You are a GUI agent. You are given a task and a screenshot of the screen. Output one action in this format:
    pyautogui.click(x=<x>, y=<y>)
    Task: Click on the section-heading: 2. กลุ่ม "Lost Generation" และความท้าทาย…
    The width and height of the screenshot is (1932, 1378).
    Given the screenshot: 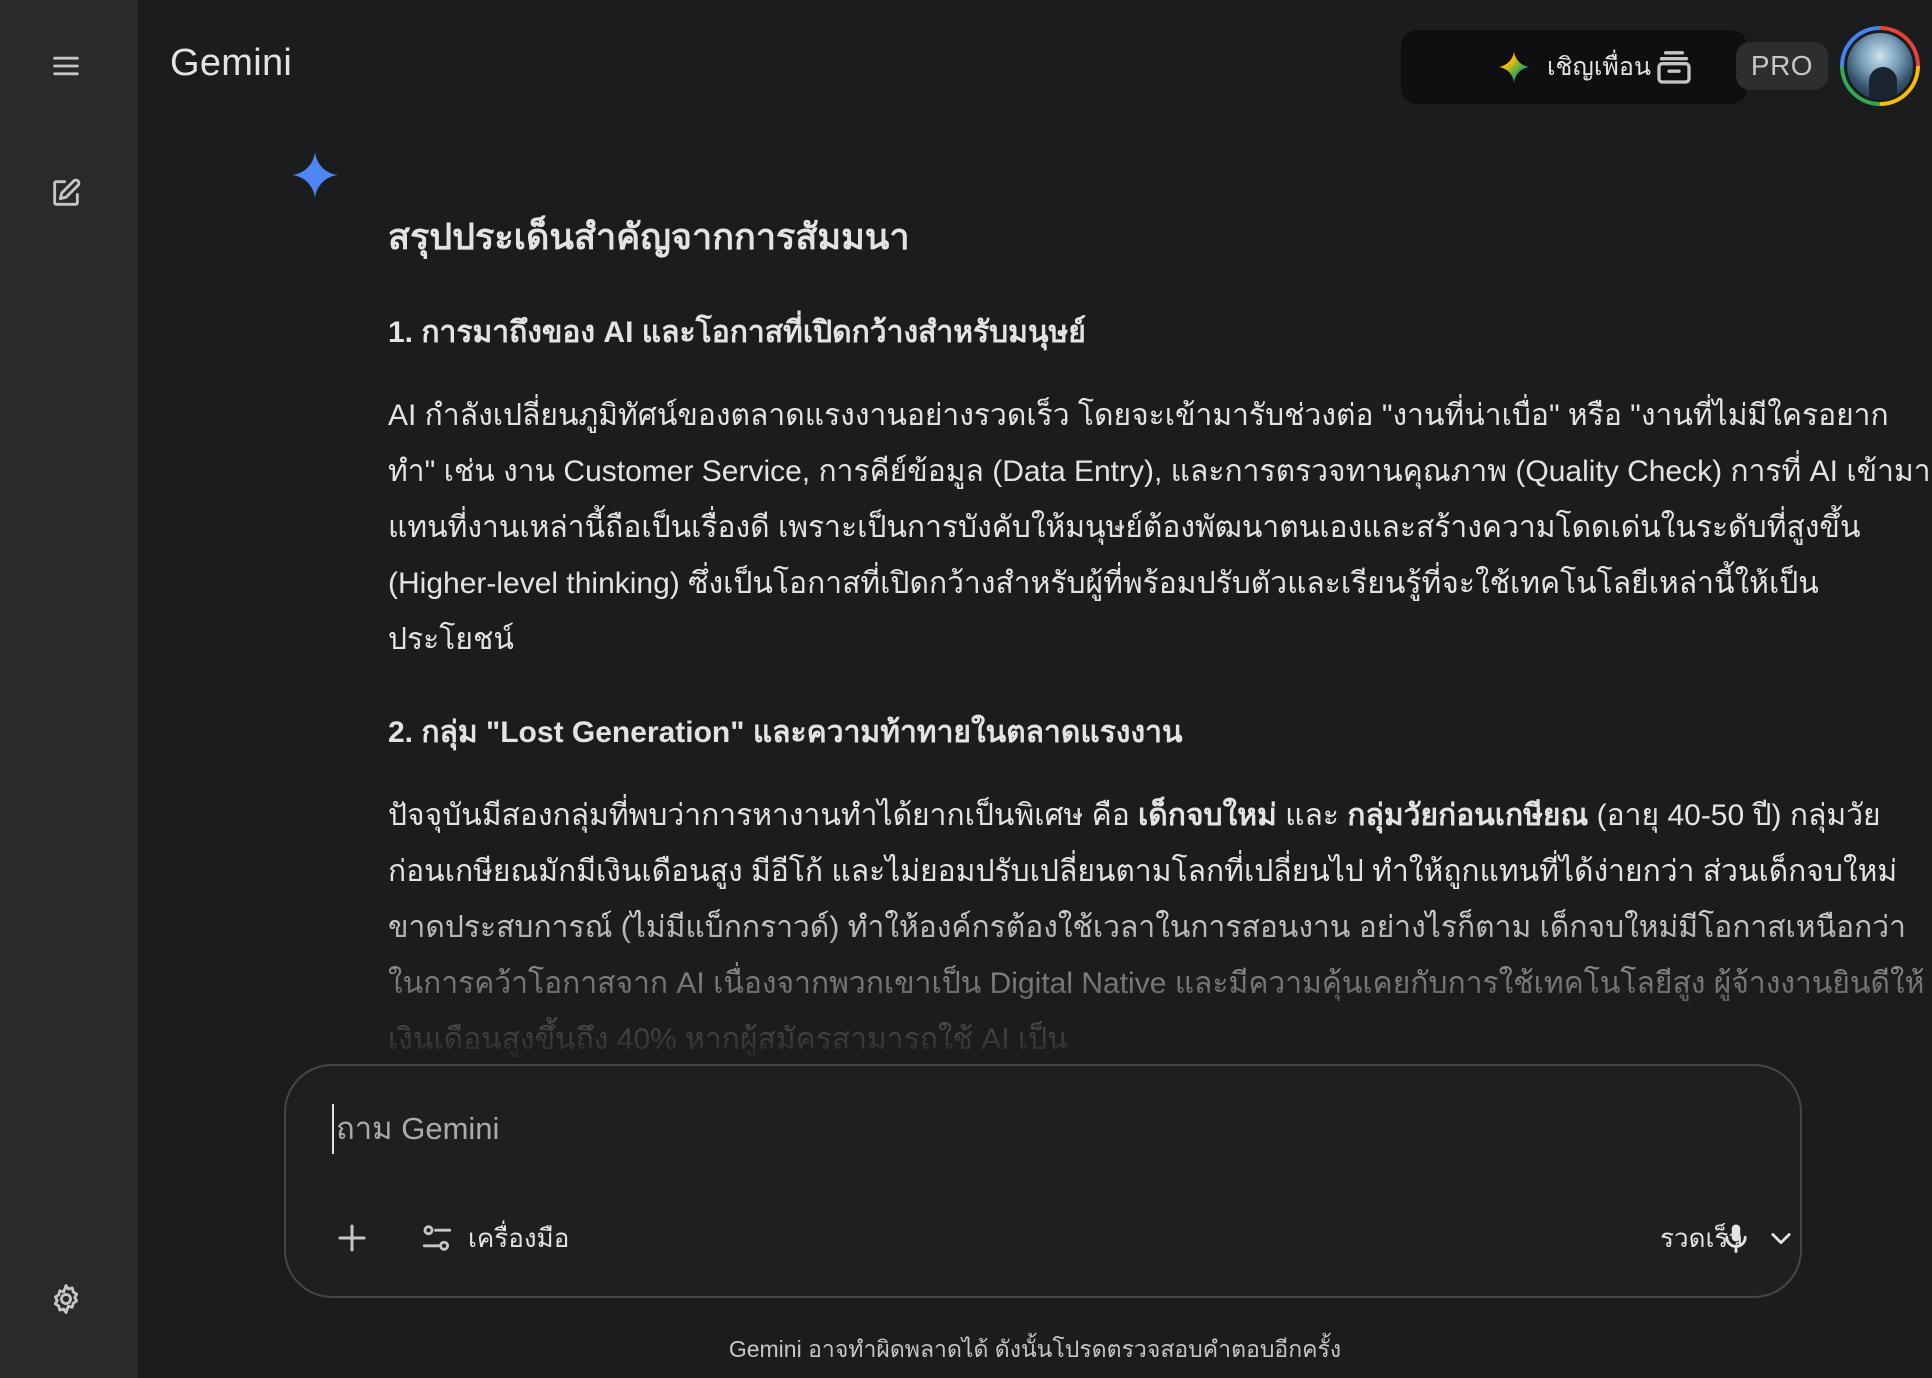 What is the action you would take?
    pyautogui.click(x=785, y=733)
    